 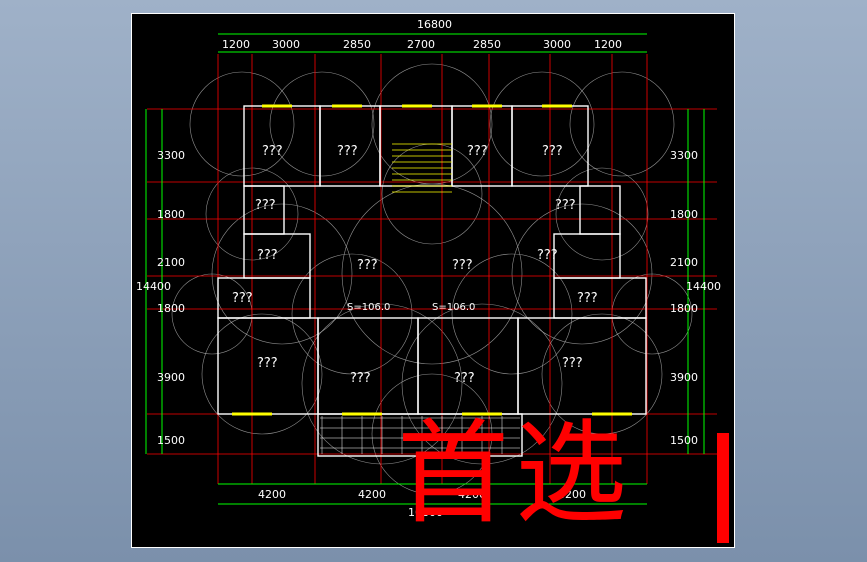 I want to click on dim-top-seg-5: 2850, so click(x=487, y=44).